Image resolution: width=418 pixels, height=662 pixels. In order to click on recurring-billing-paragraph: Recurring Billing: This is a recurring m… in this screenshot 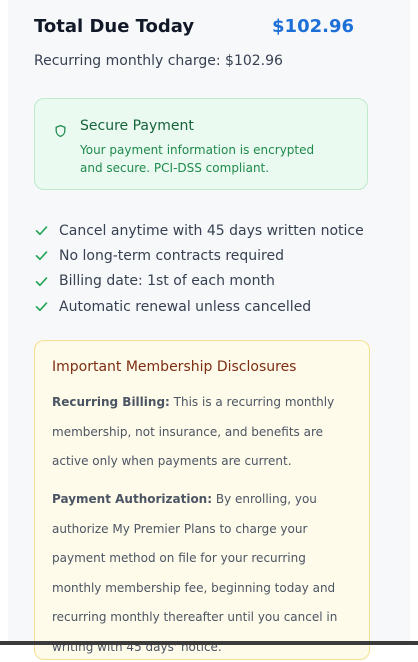, I will do `click(205, 432)`.